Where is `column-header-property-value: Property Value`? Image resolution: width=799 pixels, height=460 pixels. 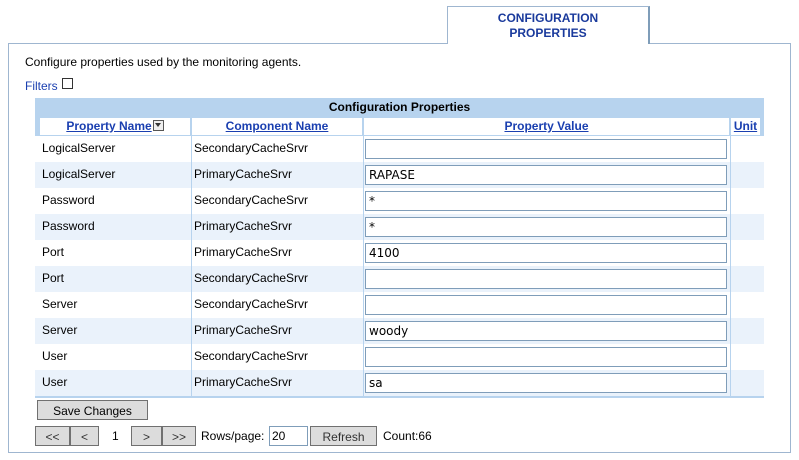 column-header-property-value: Property Value is located at coordinates (546, 126).